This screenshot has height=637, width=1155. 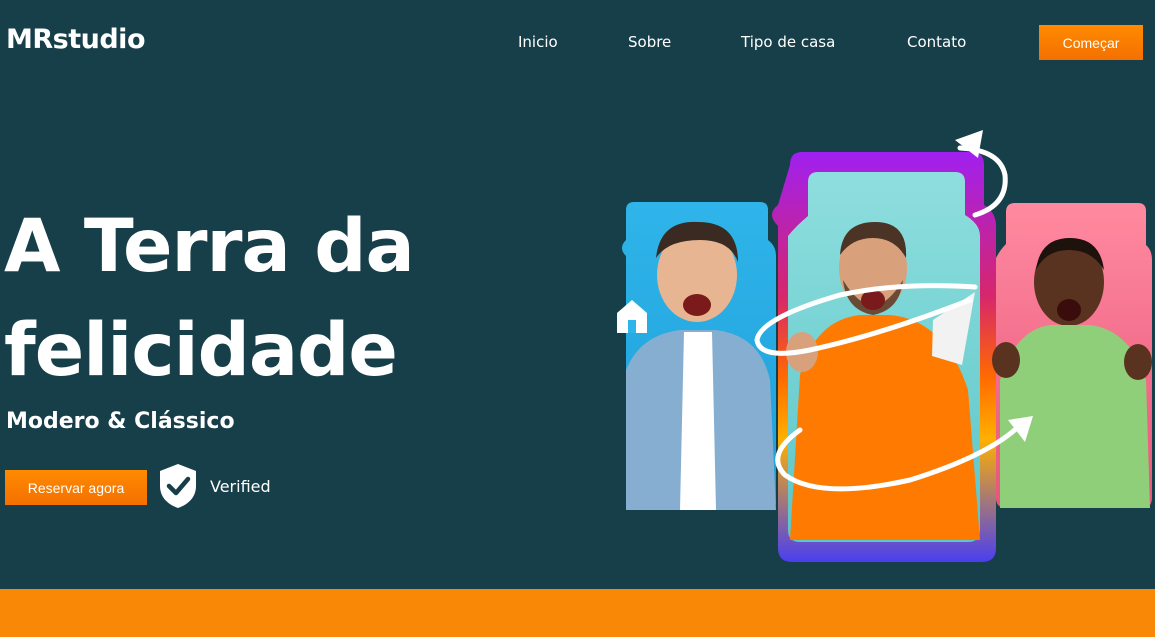 I want to click on left-person-panel, so click(x=699, y=356).